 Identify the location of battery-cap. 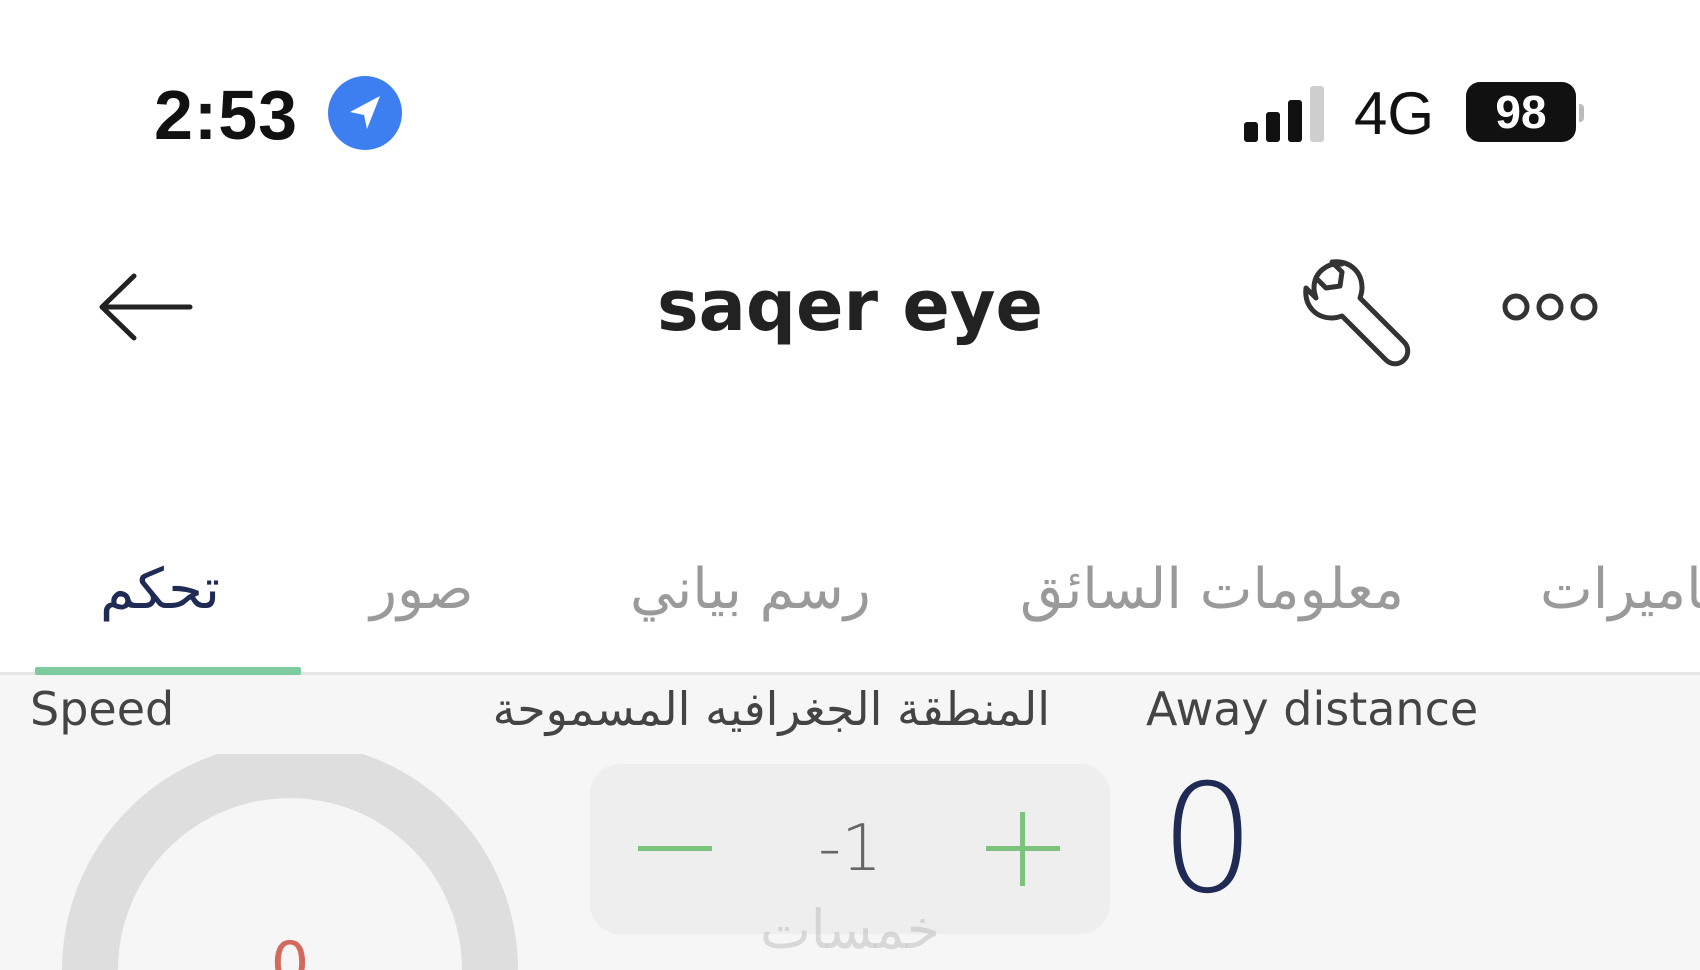
(1581, 113).